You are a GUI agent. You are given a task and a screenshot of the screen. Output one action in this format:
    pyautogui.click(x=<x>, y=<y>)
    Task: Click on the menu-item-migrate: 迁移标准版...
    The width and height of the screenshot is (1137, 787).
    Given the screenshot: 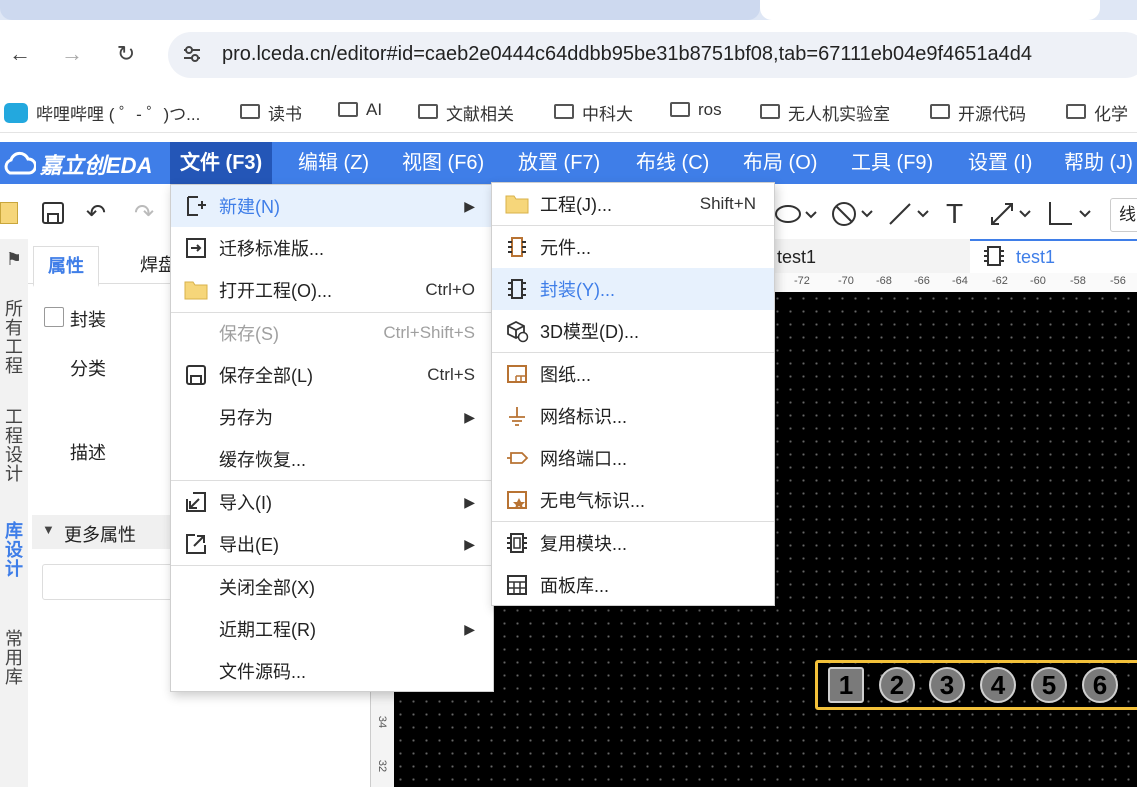 What is the action you would take?
    pyautogui.click(x=332, y=248)
    